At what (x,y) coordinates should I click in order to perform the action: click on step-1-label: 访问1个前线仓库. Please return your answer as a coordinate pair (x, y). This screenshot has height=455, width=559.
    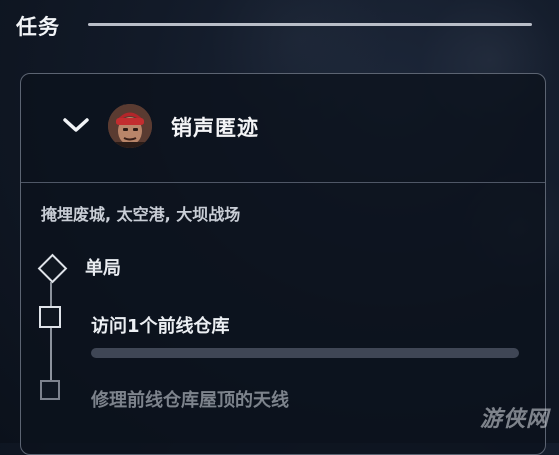
    Looking at the image, I should click on (160, 326).